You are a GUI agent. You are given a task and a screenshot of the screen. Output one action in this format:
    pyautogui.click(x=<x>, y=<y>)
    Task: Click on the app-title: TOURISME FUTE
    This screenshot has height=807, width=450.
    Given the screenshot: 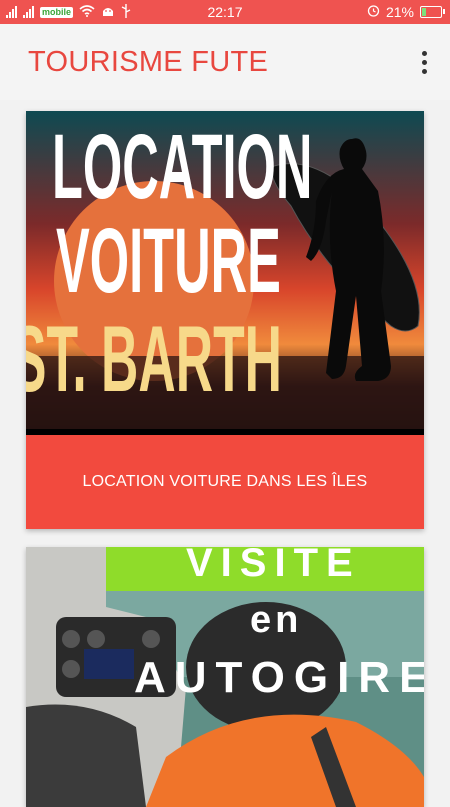 What is the action you would take?
    pyautogui.click(x=148, y=62)
    